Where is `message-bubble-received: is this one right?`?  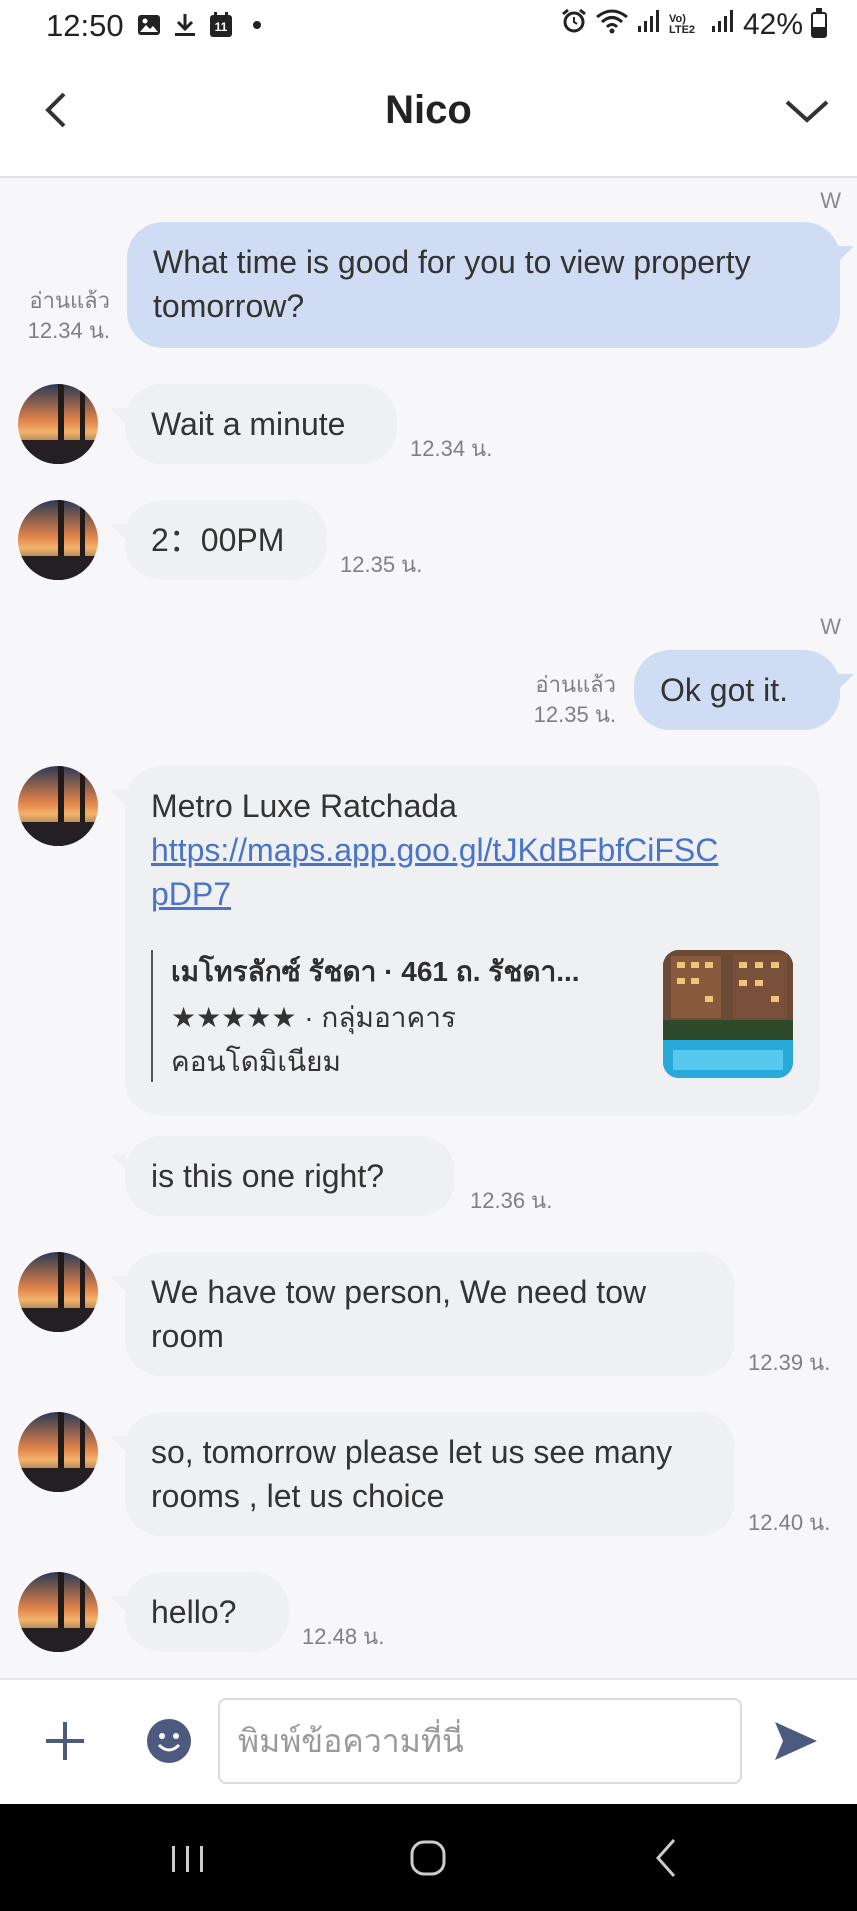 message-bubble-received: is this one right? is located at coordinates (290, 1176).